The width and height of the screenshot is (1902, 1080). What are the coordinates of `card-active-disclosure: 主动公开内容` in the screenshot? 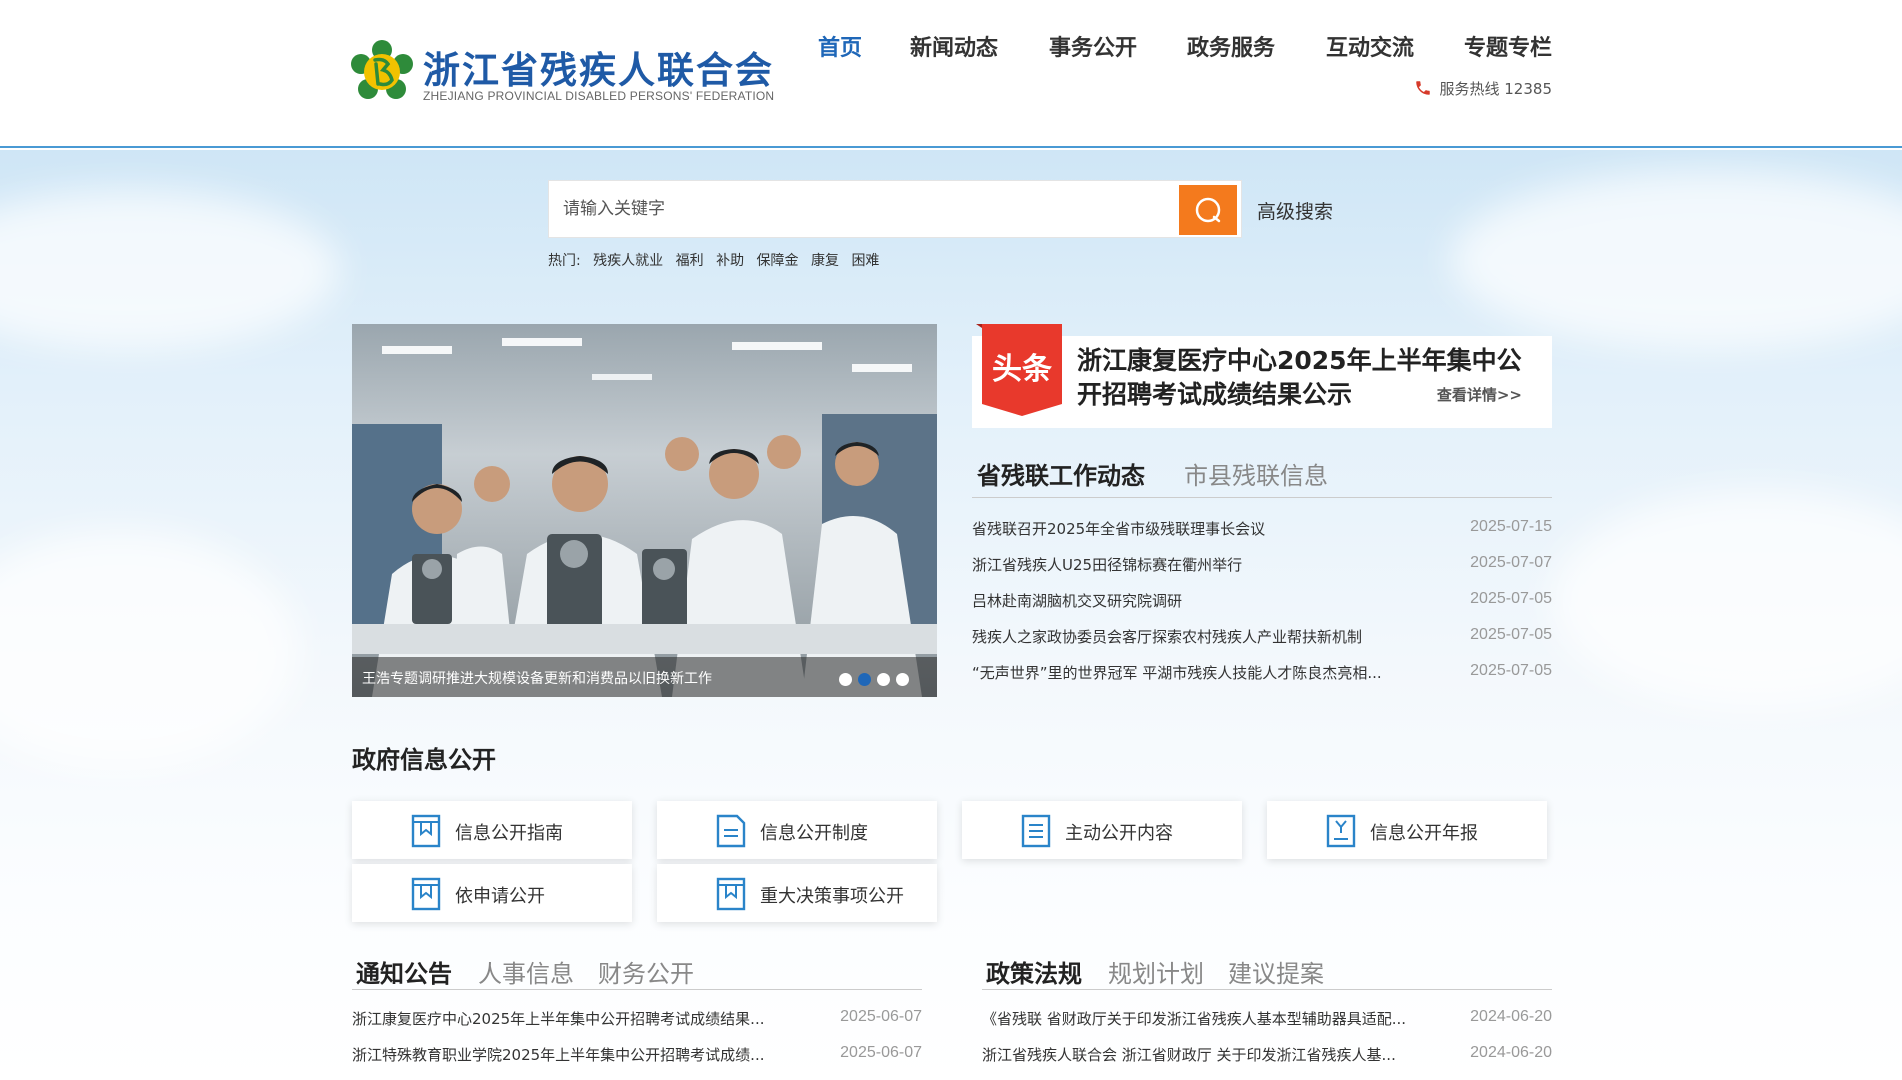 It's located at (1102, 830).